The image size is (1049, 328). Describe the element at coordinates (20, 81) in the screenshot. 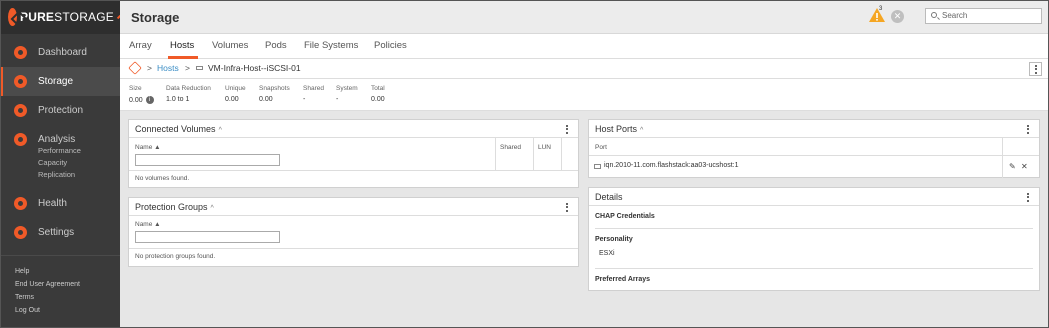

I see `storage-icon` at that location.